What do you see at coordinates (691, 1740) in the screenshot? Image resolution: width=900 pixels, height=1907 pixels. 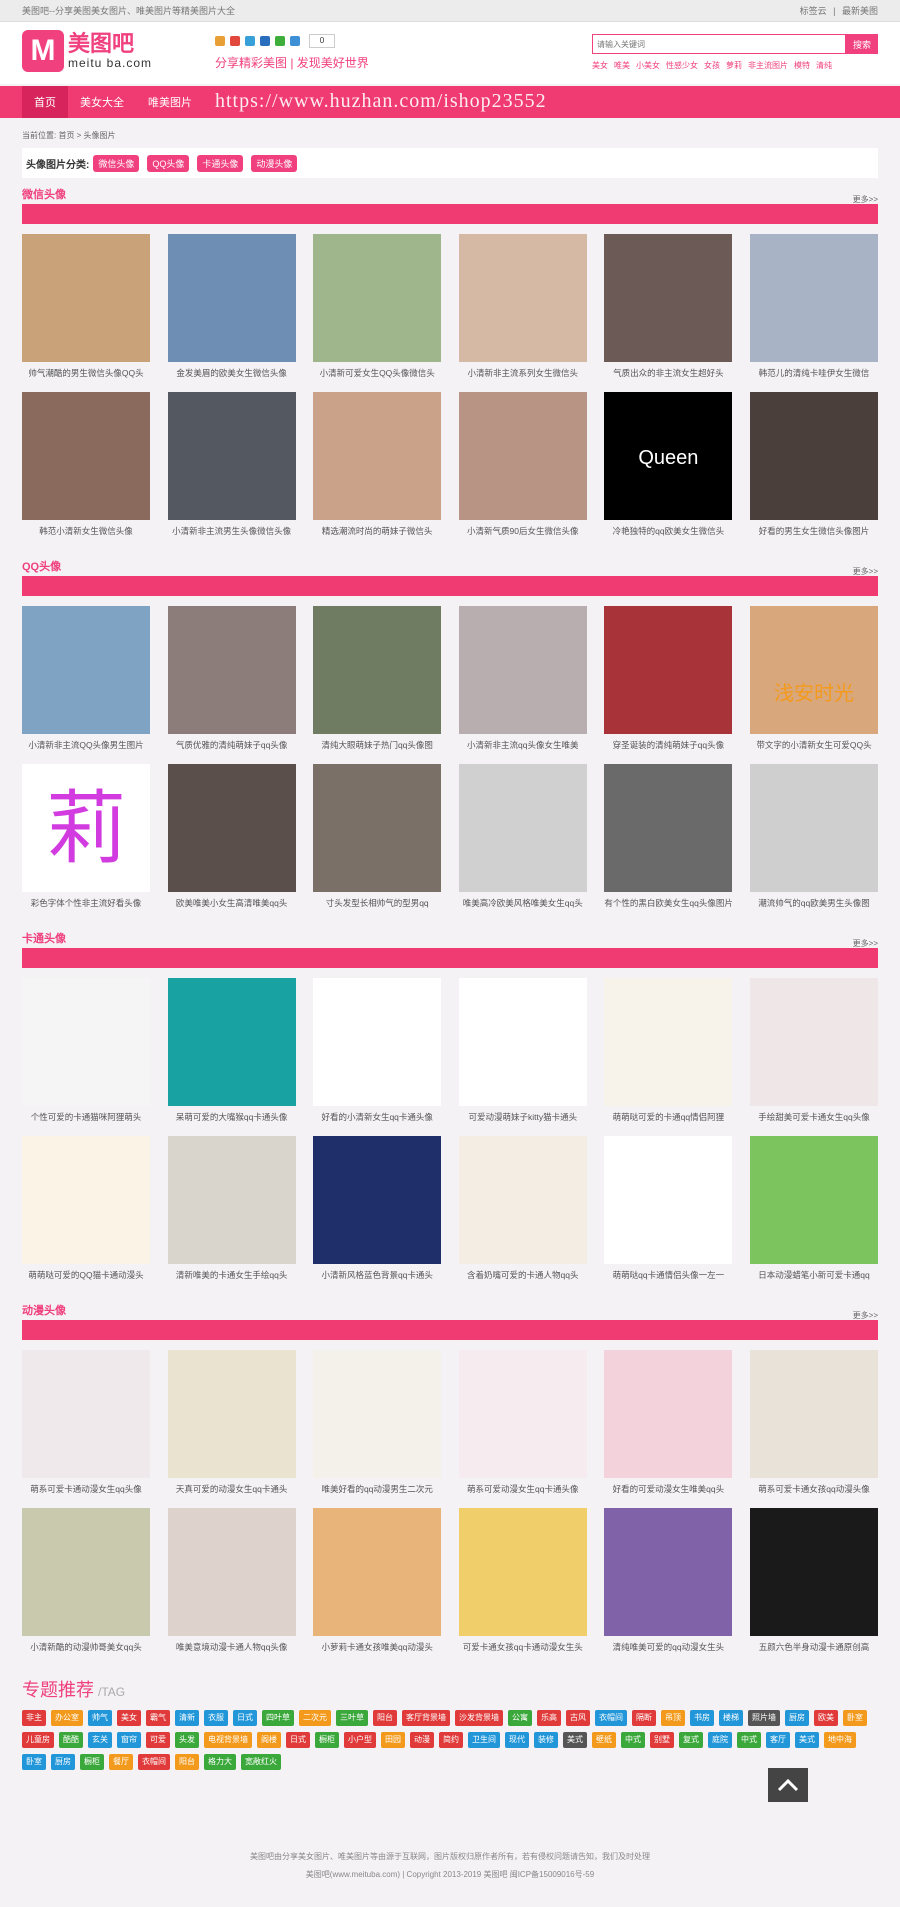 I see `topic-tag: 复式` at bounding box center [691, 1740].